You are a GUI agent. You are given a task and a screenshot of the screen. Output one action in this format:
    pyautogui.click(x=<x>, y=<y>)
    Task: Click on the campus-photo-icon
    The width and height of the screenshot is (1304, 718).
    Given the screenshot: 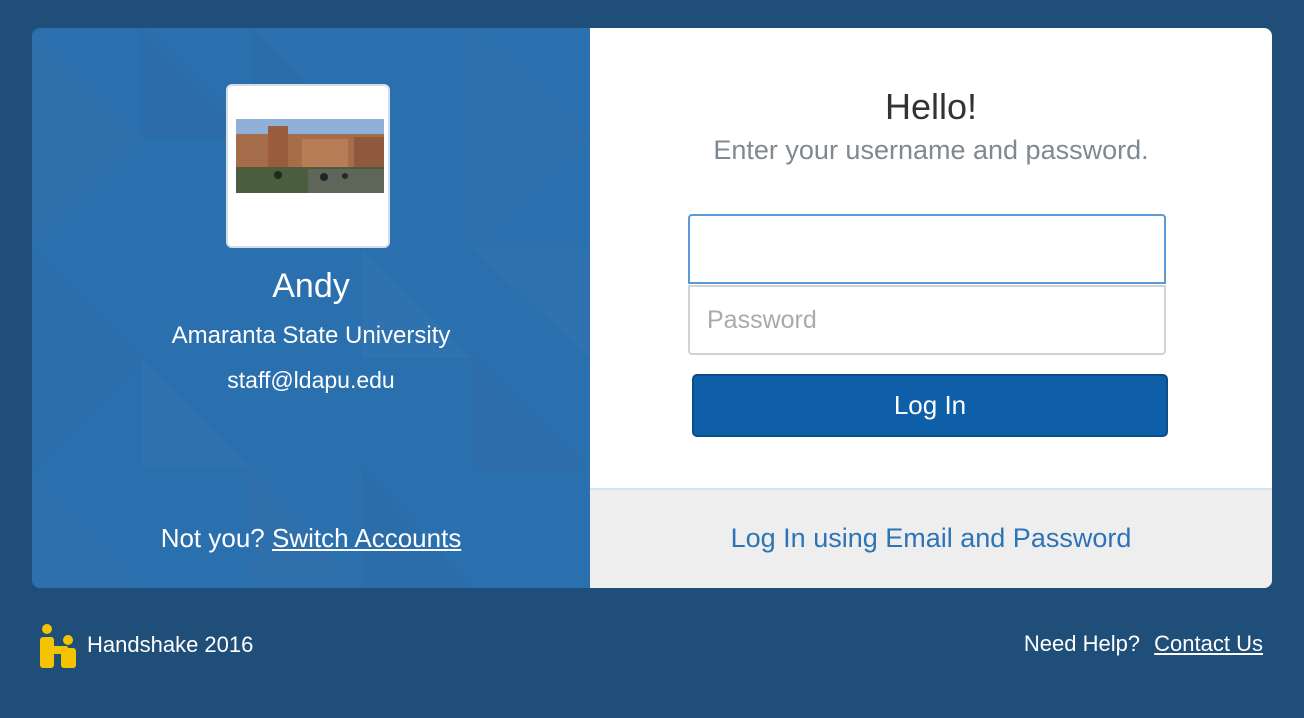 What is the action you would take?
    pyautogui.click(x=310, y=156)
    